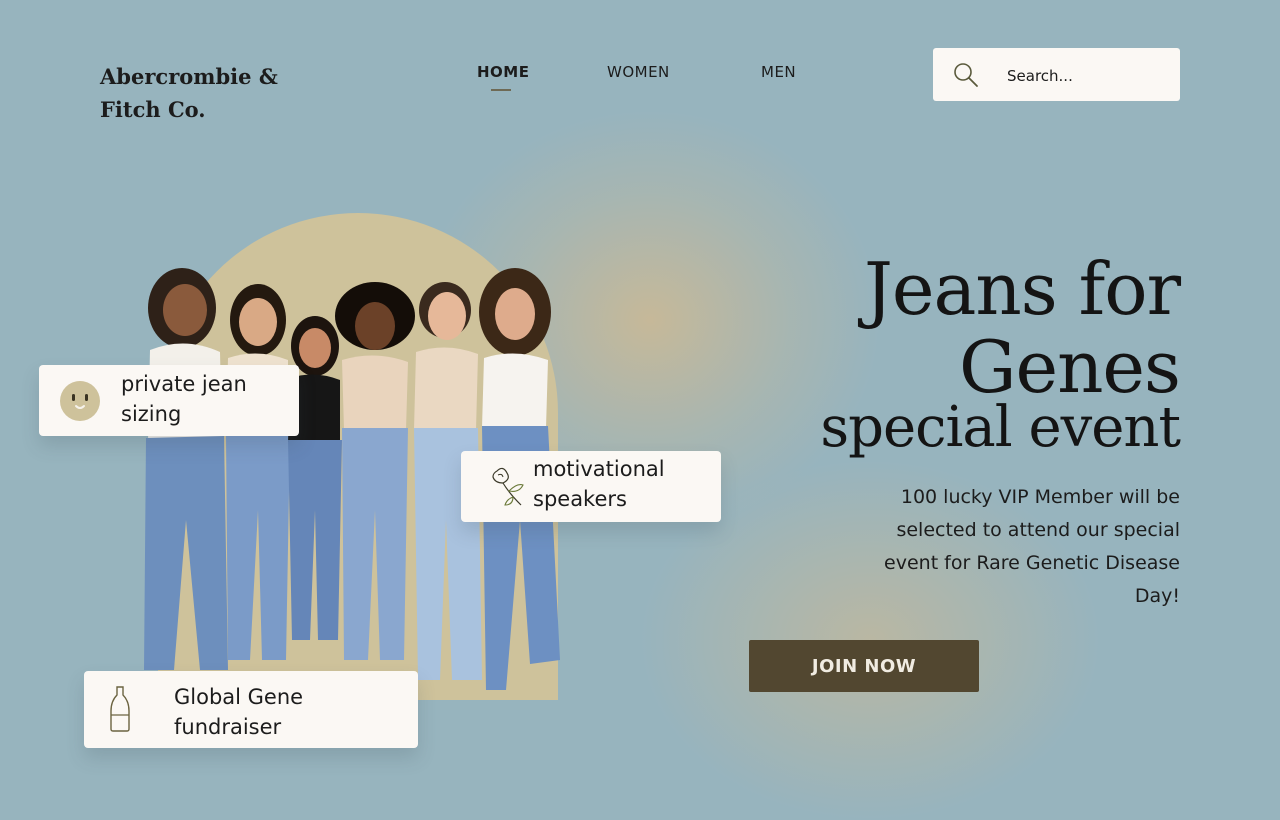 Image resolution: width=1280 pixels, height=820 pixels. I want to click on nav-active-indicator, so click(501, 90).